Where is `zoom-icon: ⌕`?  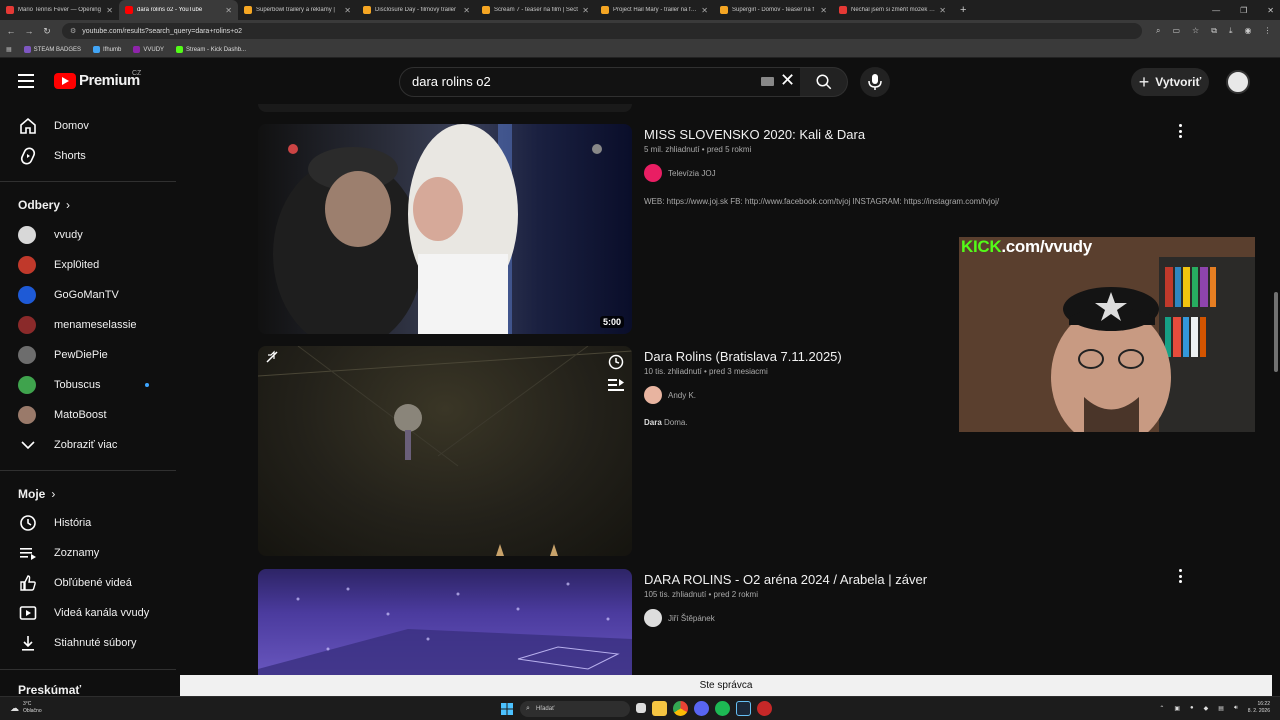 zoom-icon: ⌕ is located at coordinates (1158, 31).